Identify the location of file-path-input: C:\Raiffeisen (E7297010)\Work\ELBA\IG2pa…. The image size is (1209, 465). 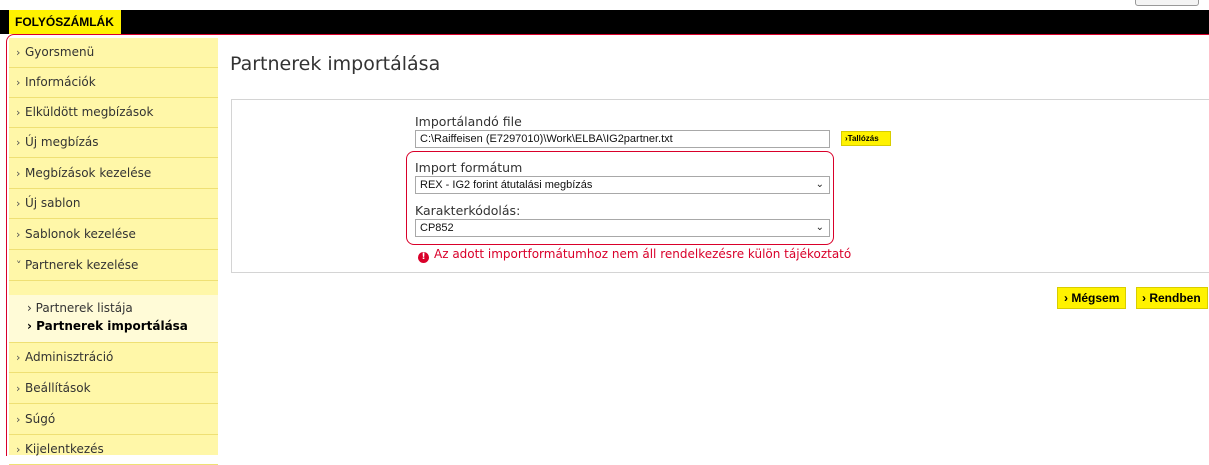
(622, 139).